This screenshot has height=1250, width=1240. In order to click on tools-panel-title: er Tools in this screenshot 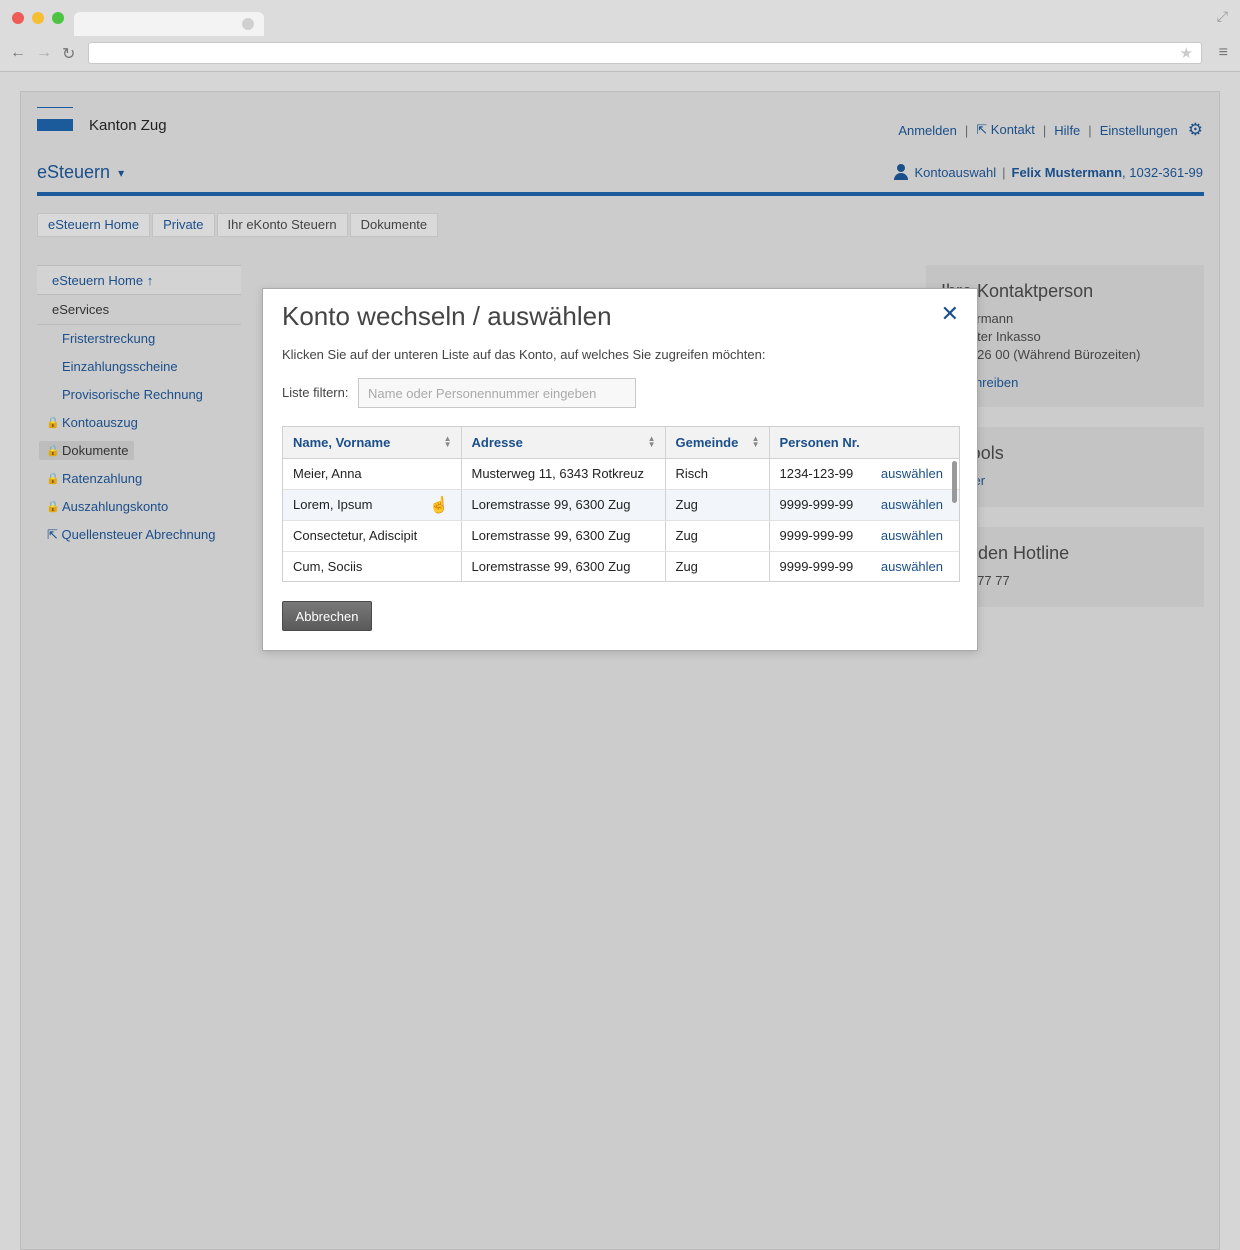, I will do `click(972, 453)`.